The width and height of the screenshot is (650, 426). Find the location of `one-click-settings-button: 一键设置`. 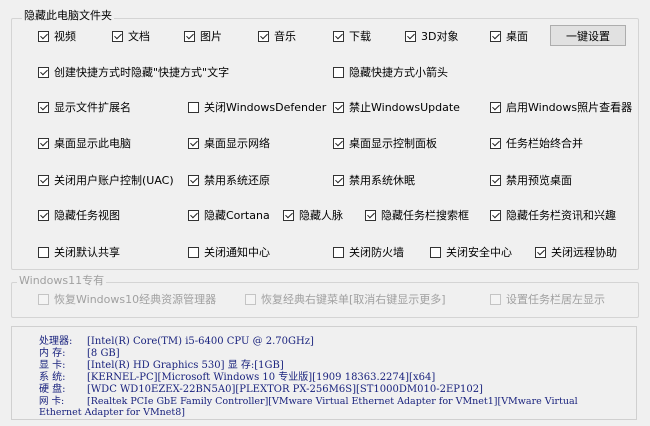

one-click-settings-button: 一键设置 is located at coordinates (588, 35).